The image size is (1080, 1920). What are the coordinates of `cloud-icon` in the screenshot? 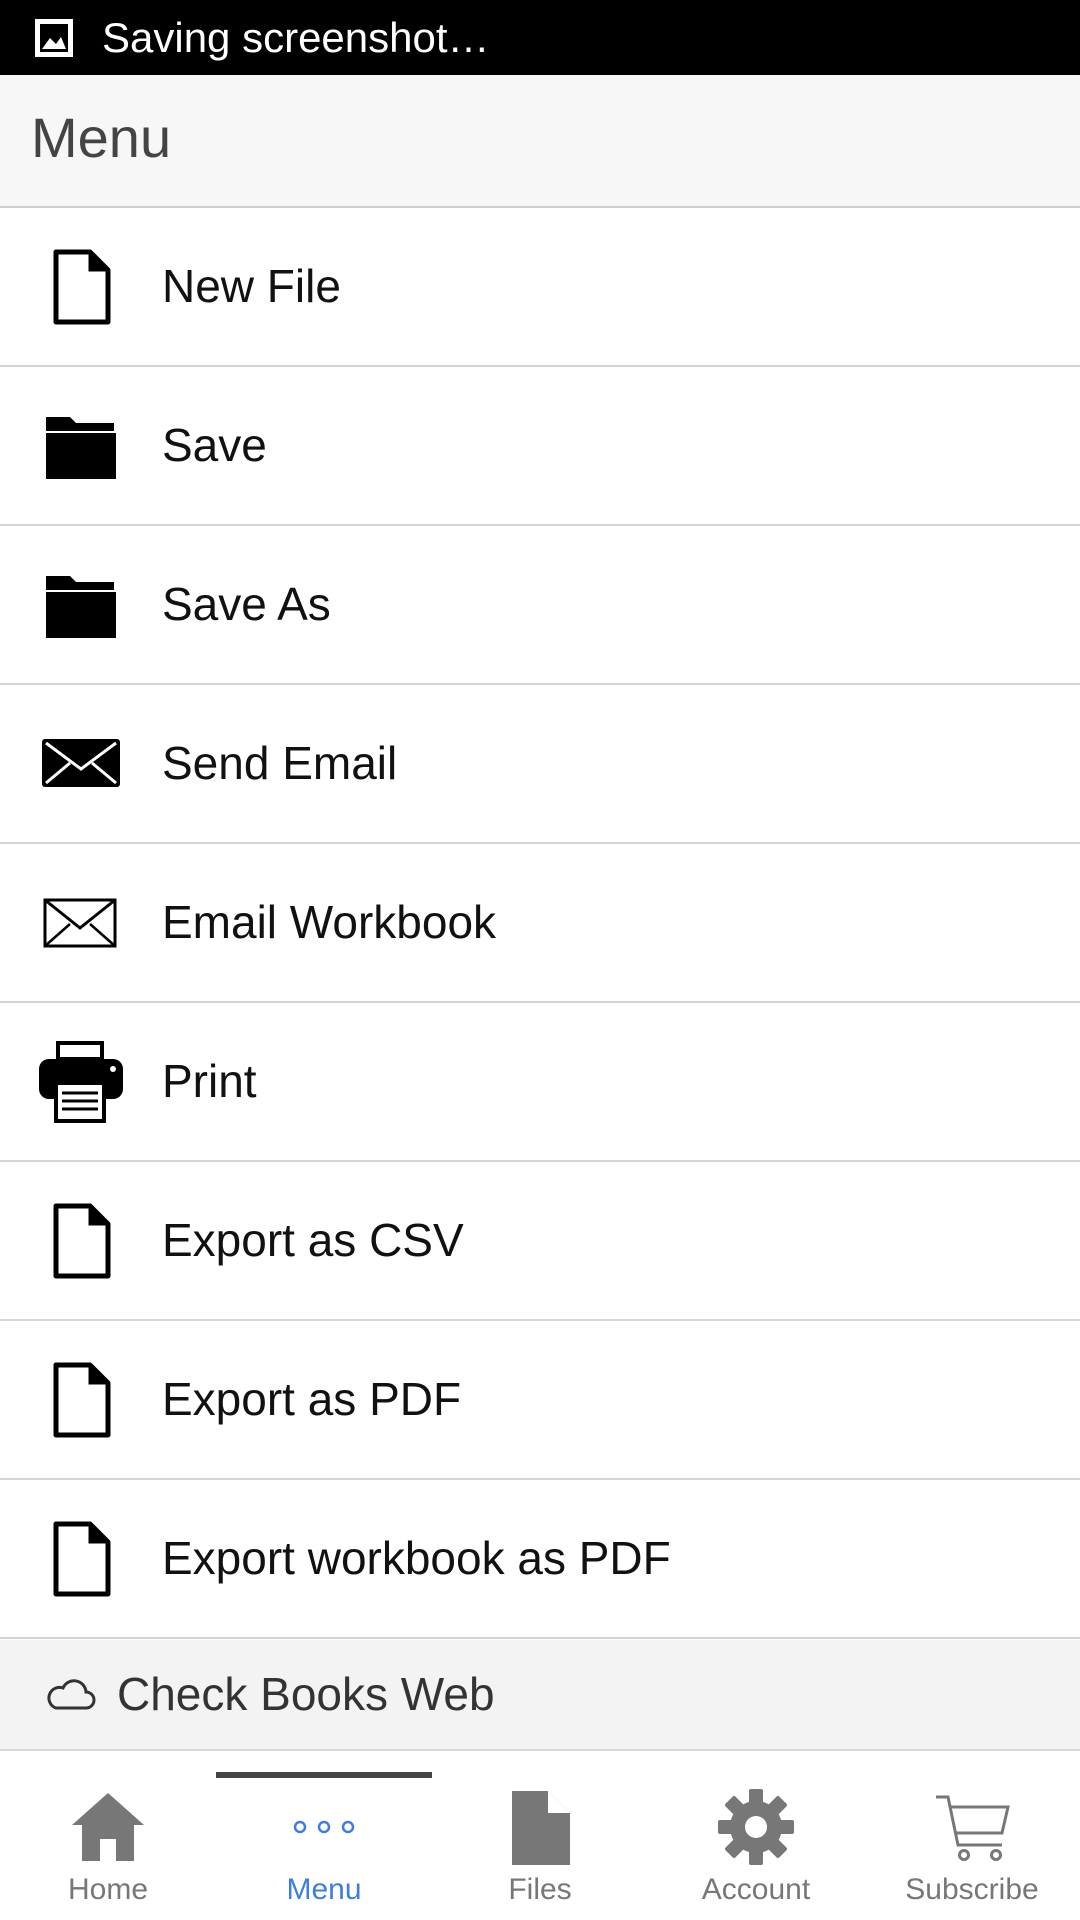 It's located at (71, 1694).